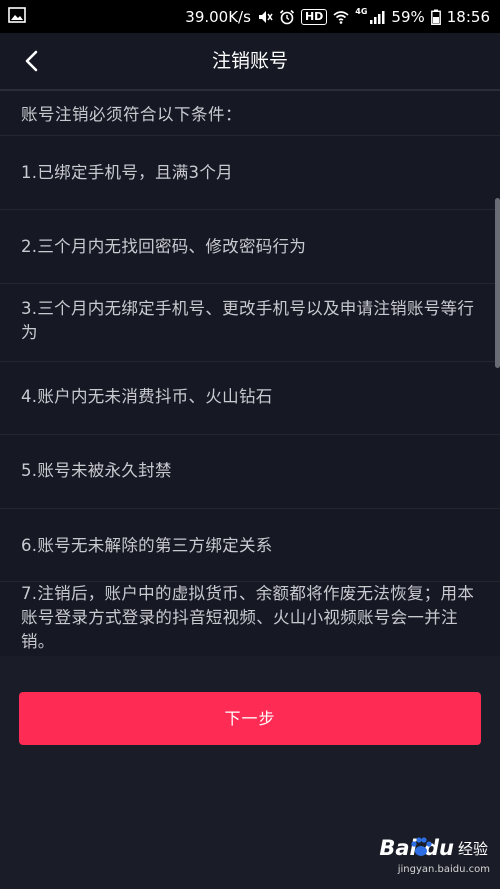 The height and width of the screenshot is (889, 500). Describe the element at coordinates (164, 246) in the screenshot. I see `condition-text: 2.三个月内无找回密码、修改密码行为` at that location.